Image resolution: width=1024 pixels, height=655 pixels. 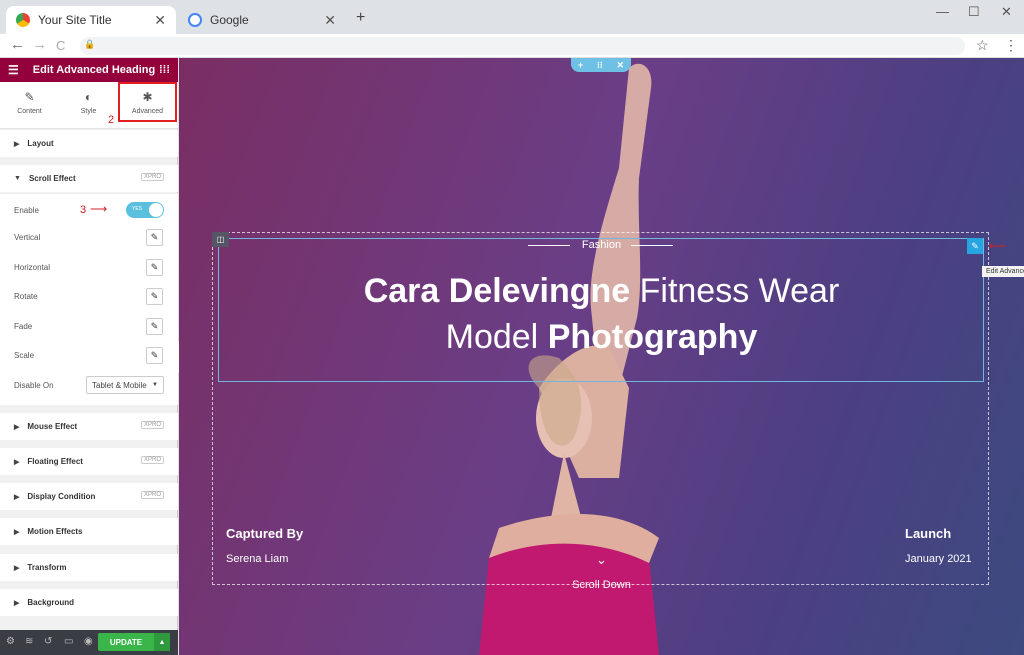 What do you see at coordinates (111, 120) in the screenshot?
I see `step-2-marker: 2` at bounding box center [111, 120].